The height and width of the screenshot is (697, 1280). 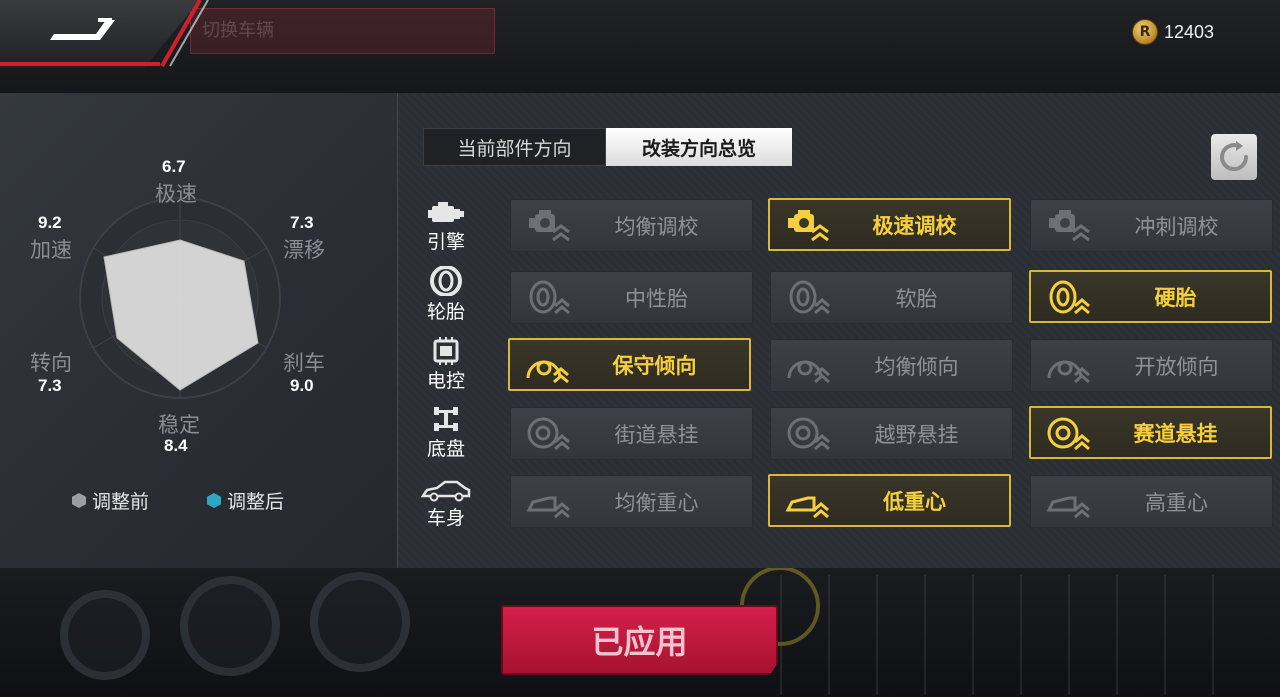 I want to click on option-soft-tire: 软胎, so click(x=891, y=297).